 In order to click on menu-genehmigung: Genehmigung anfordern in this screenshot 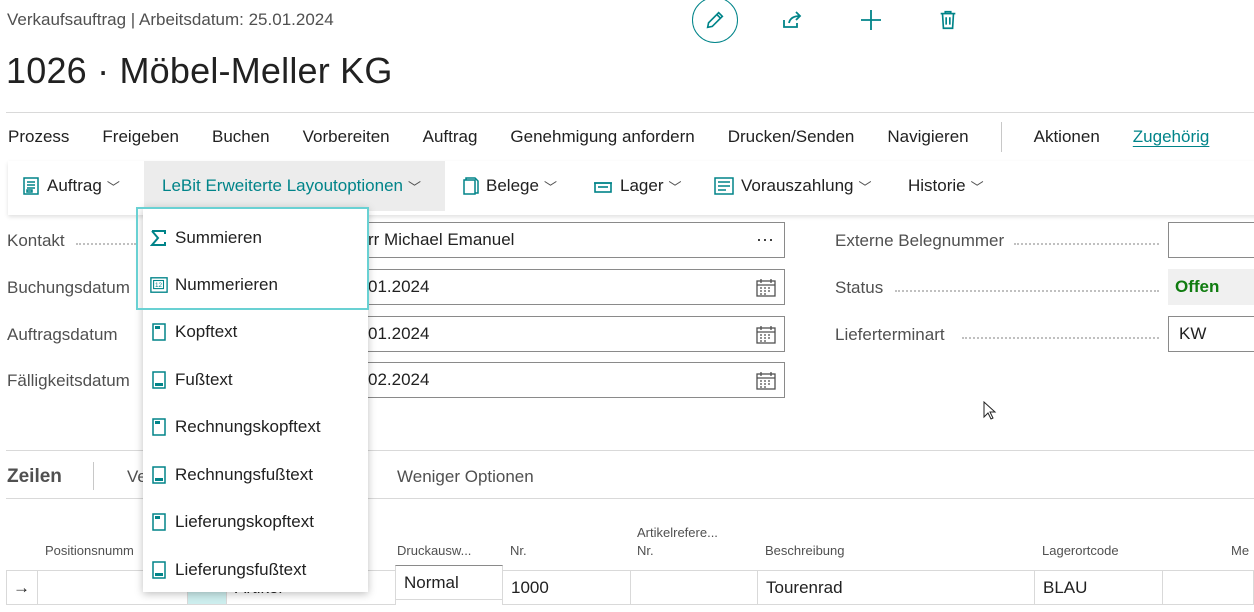, I will do `click(602, 137)`.